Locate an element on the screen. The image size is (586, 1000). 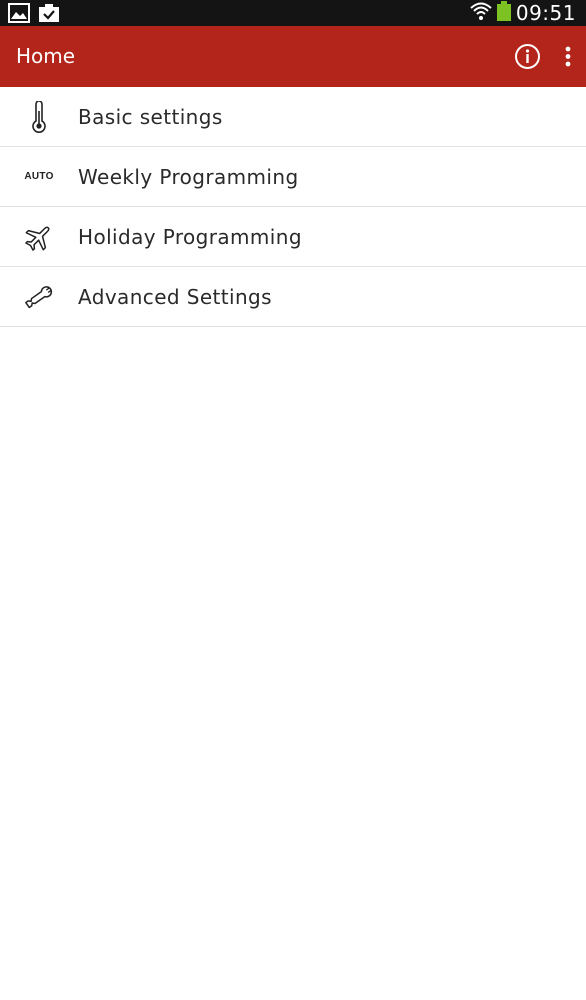
airplane-icon is located at coordinates (39, 237).